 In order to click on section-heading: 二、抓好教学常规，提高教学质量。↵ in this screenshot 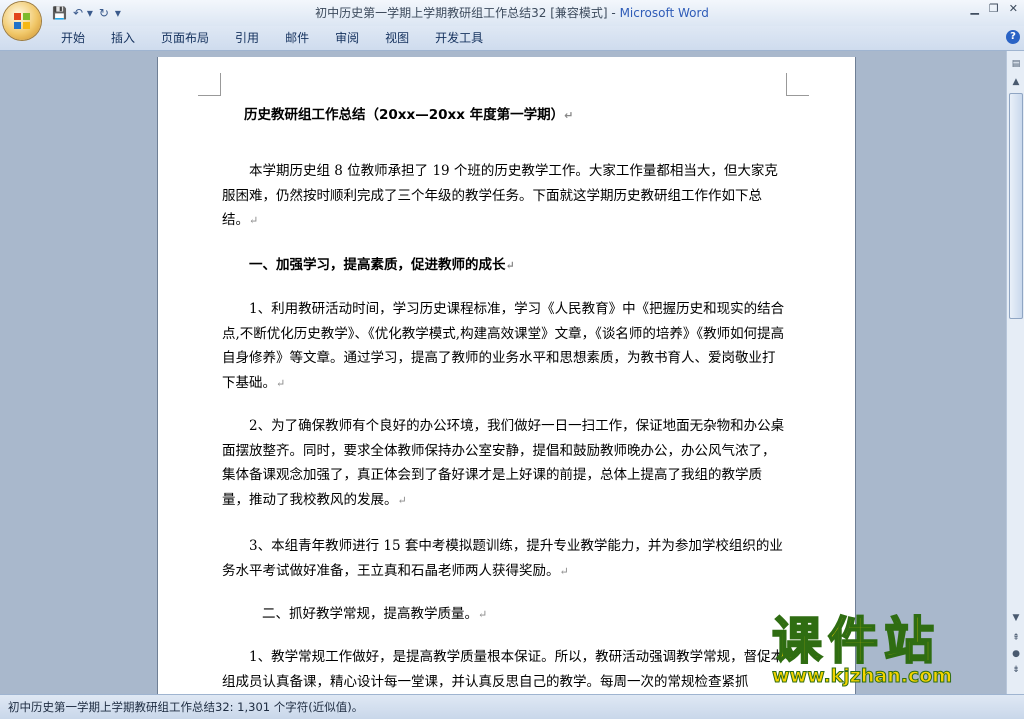, I will do `click(375, 614)`.